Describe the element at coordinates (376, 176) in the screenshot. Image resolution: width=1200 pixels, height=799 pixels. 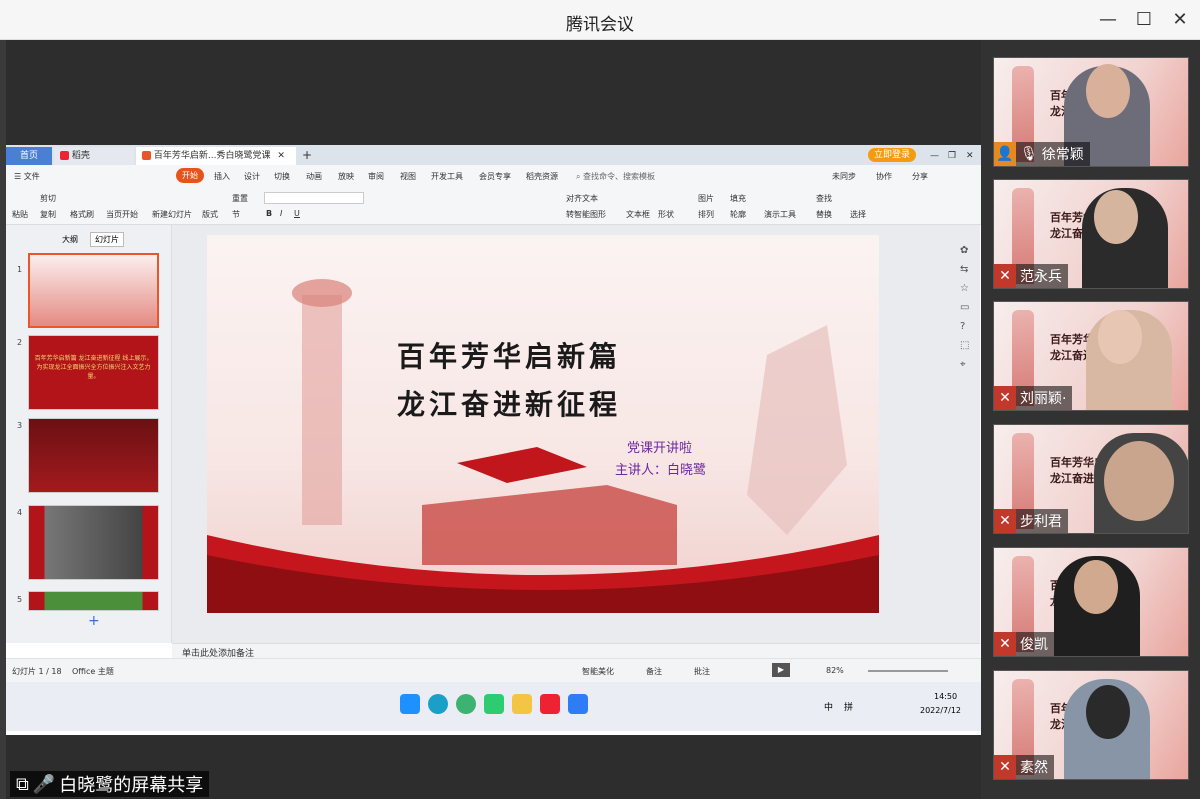
I see `menu-review: 审阅` at that location.